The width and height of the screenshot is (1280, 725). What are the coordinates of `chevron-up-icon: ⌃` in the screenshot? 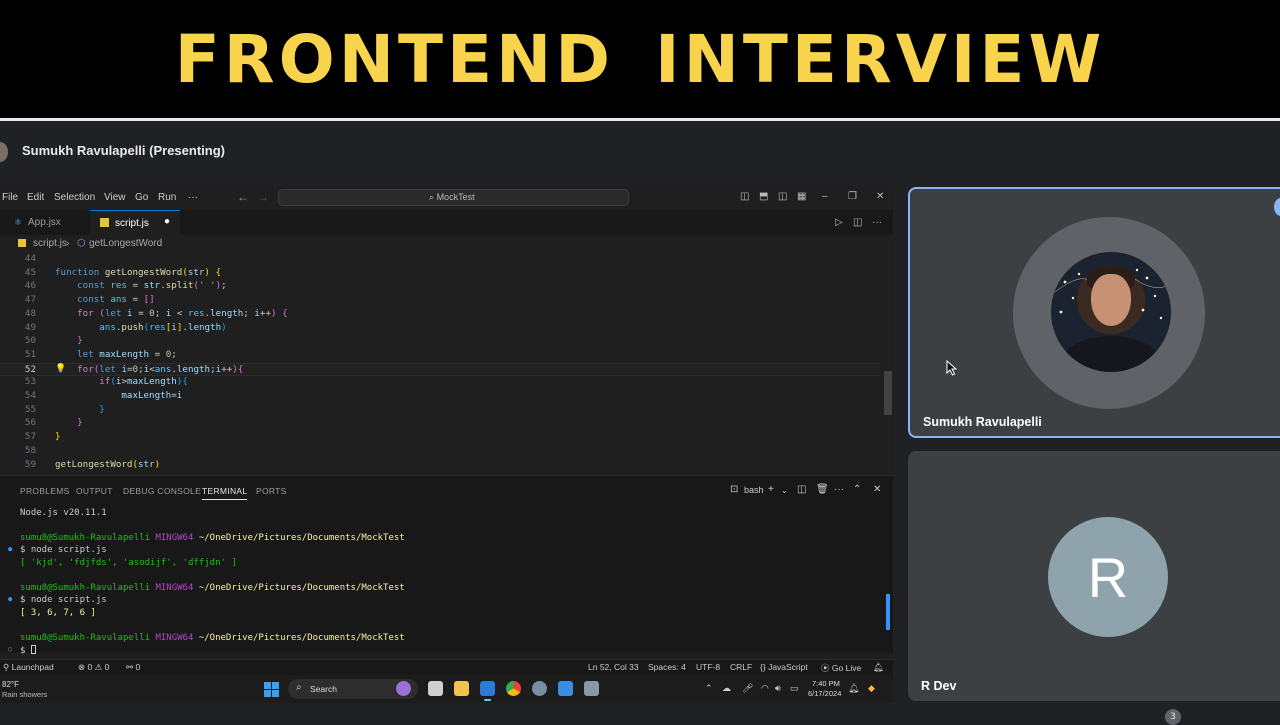 It's located at (709, 688).